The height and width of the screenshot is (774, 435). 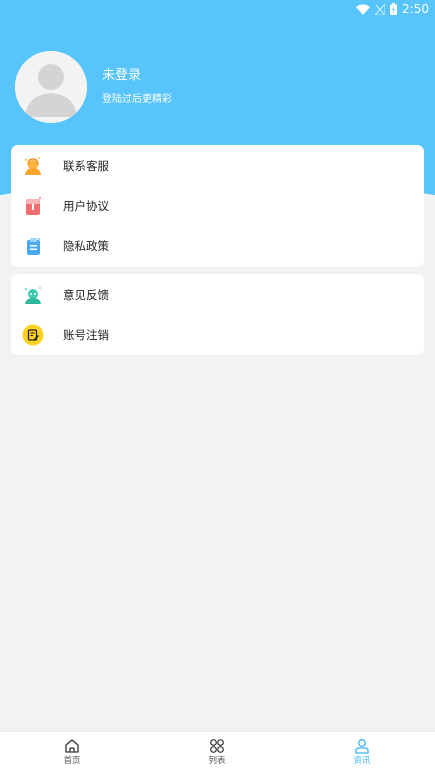 I want to click on login-status-title: 未登录, so click(x=121, y=76).